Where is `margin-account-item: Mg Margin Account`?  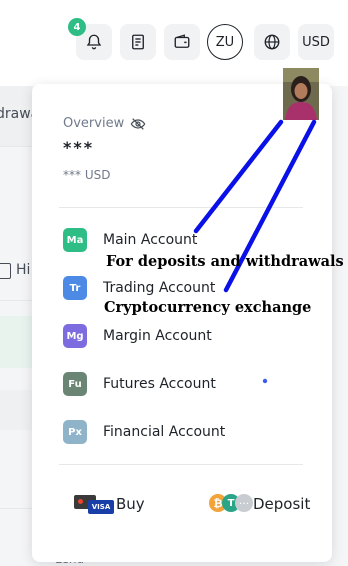 margin-account-item: Mg Margin Account is located at coordinates (137, 336).